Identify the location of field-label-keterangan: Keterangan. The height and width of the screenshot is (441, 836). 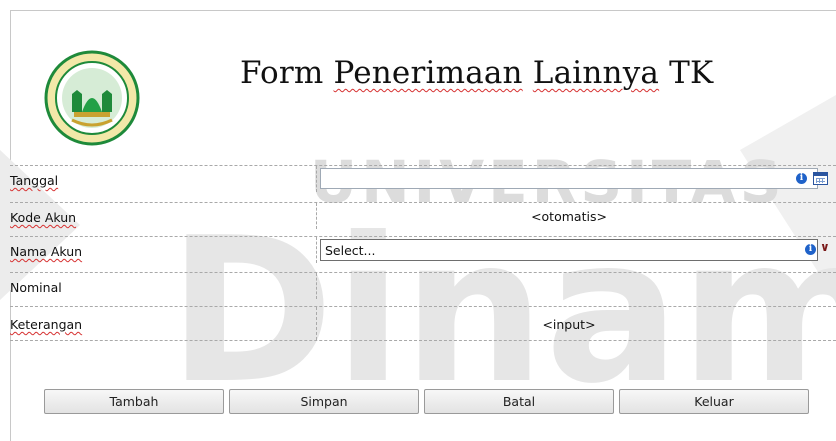
(46, 324).